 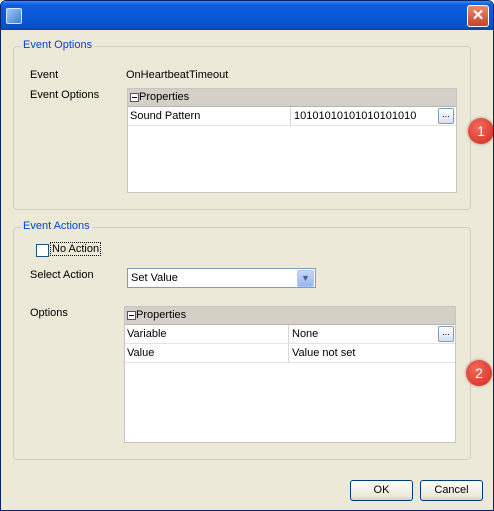 What do you see at coordinates (221, 278) in the screenshot?
I see `select-action-dropdown: Set Value ▼` at bounding box center [221, 278].